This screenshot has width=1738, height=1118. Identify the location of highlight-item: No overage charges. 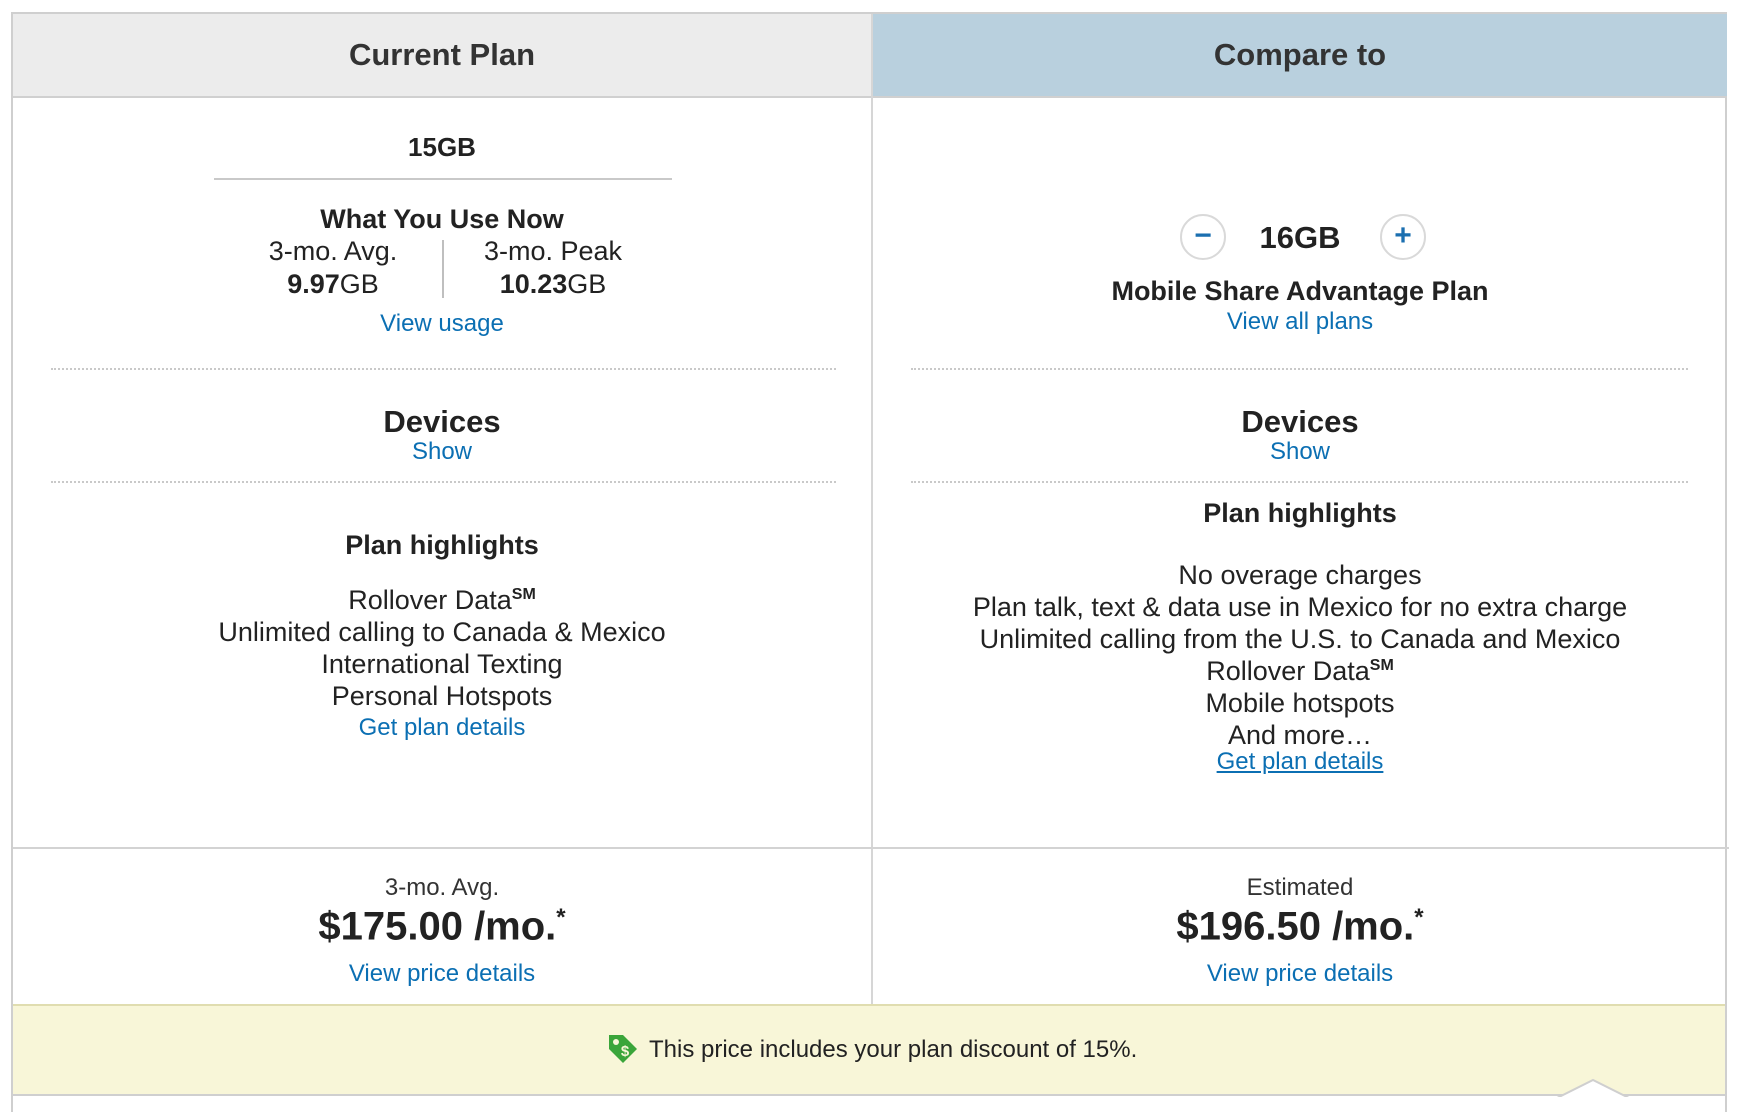
(1300, 575).